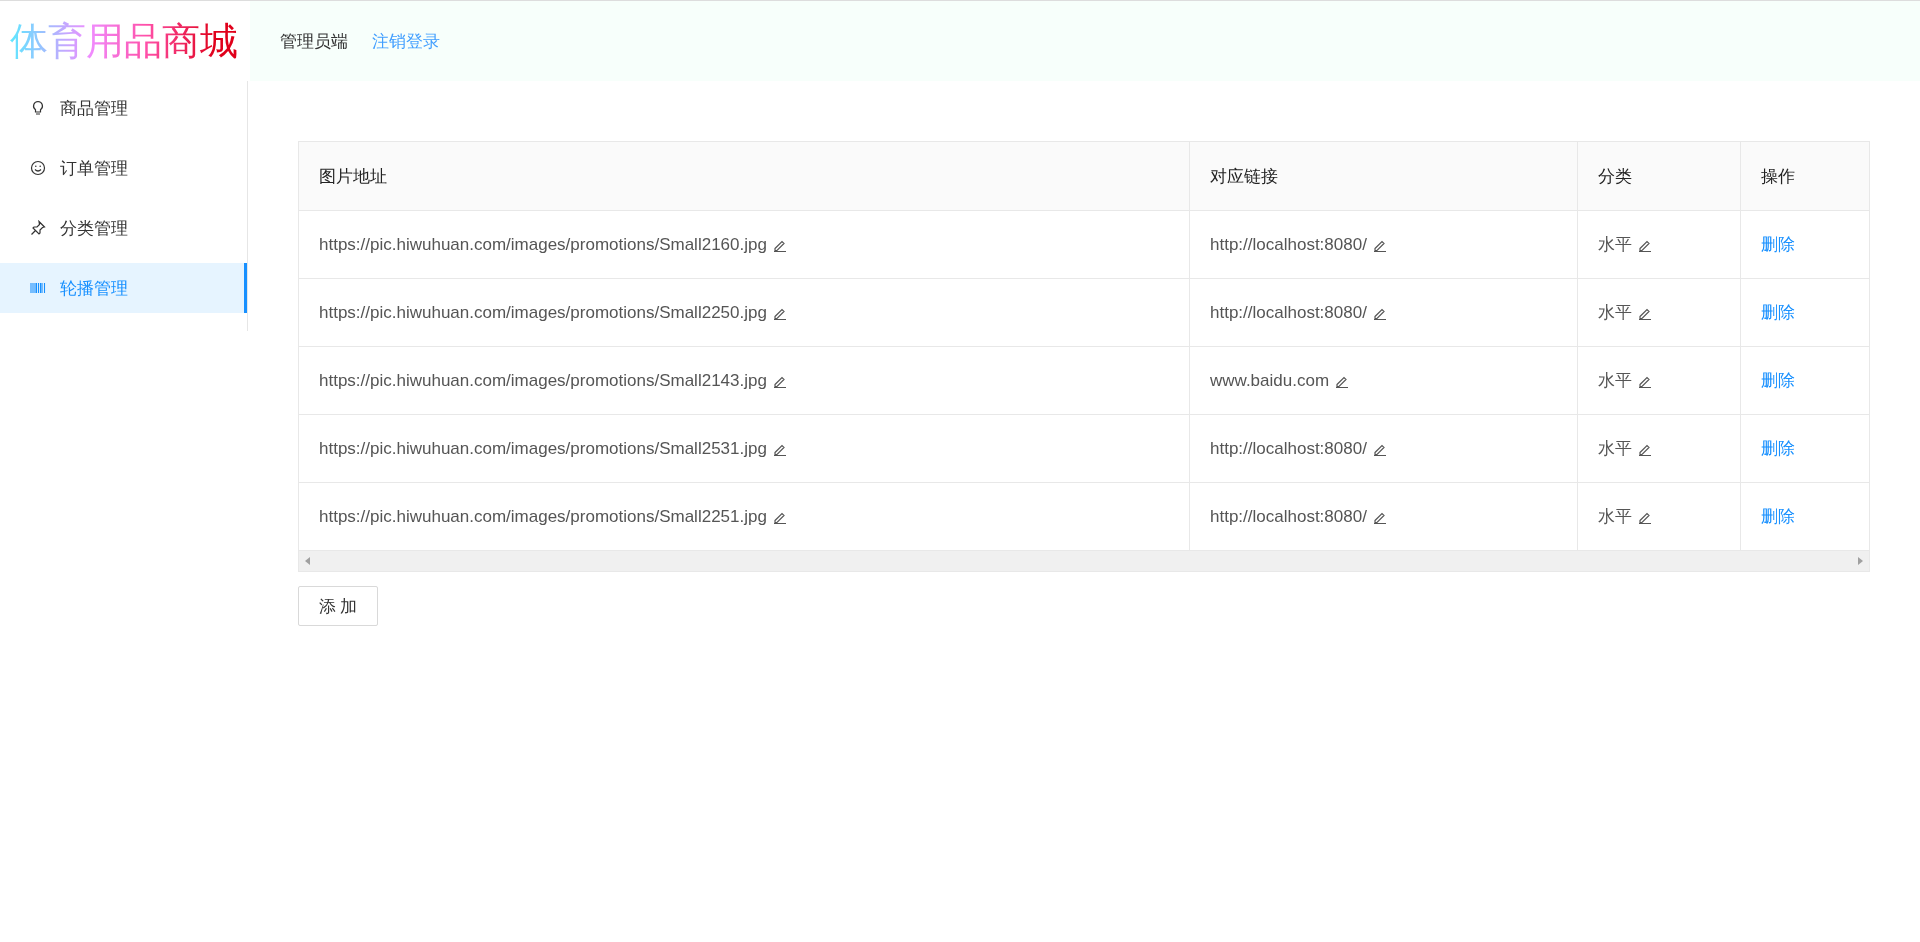  I want to click on column-header: 分类, so click(1659, 176).